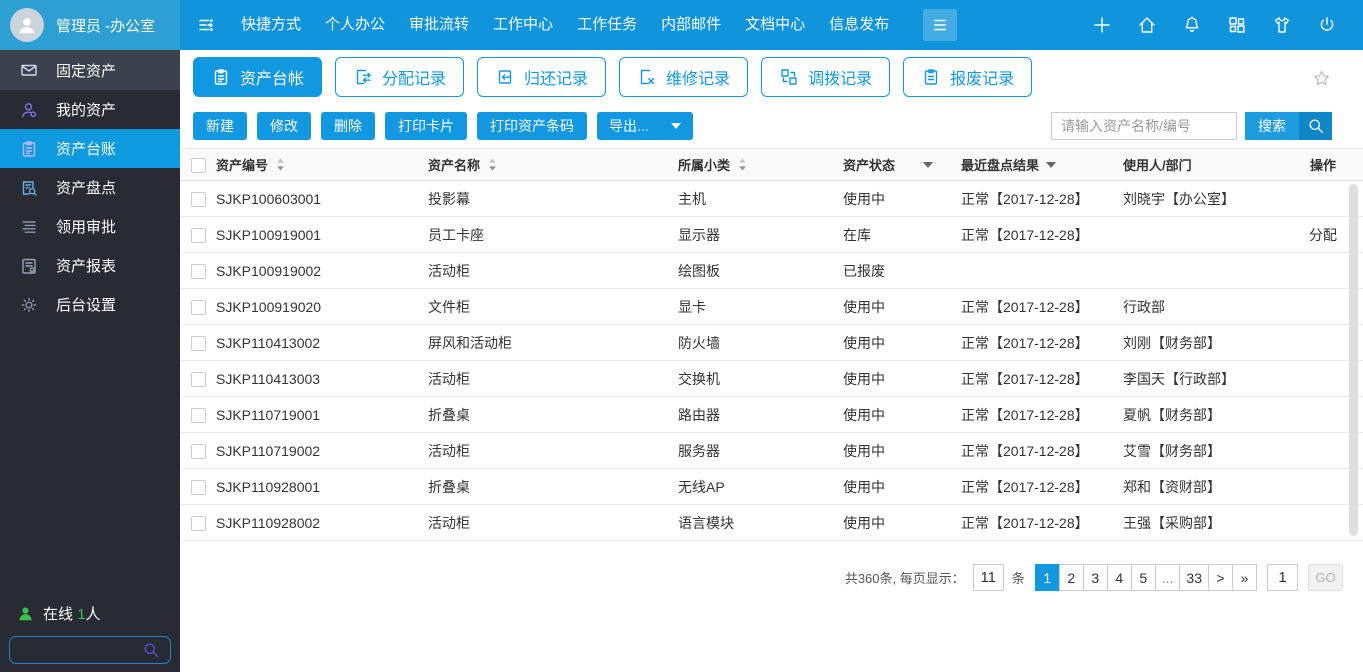  Describe the element at coordinates (1102, 25) in the screenshot. I see `plus-button` at that location.